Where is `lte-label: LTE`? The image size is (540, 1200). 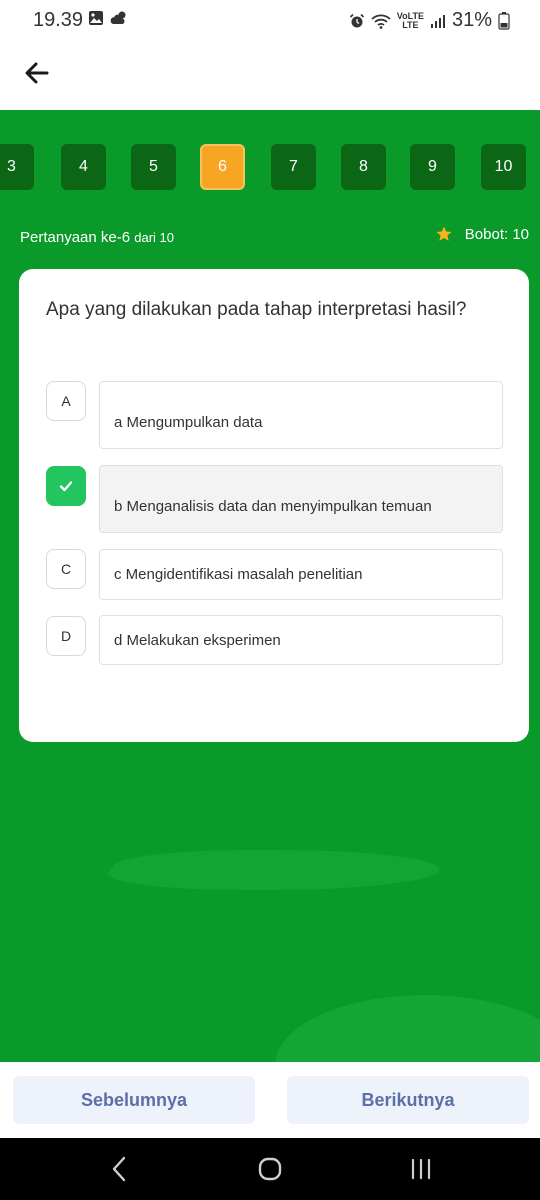 lte-label: LTE is located at coordinates (410, 24).